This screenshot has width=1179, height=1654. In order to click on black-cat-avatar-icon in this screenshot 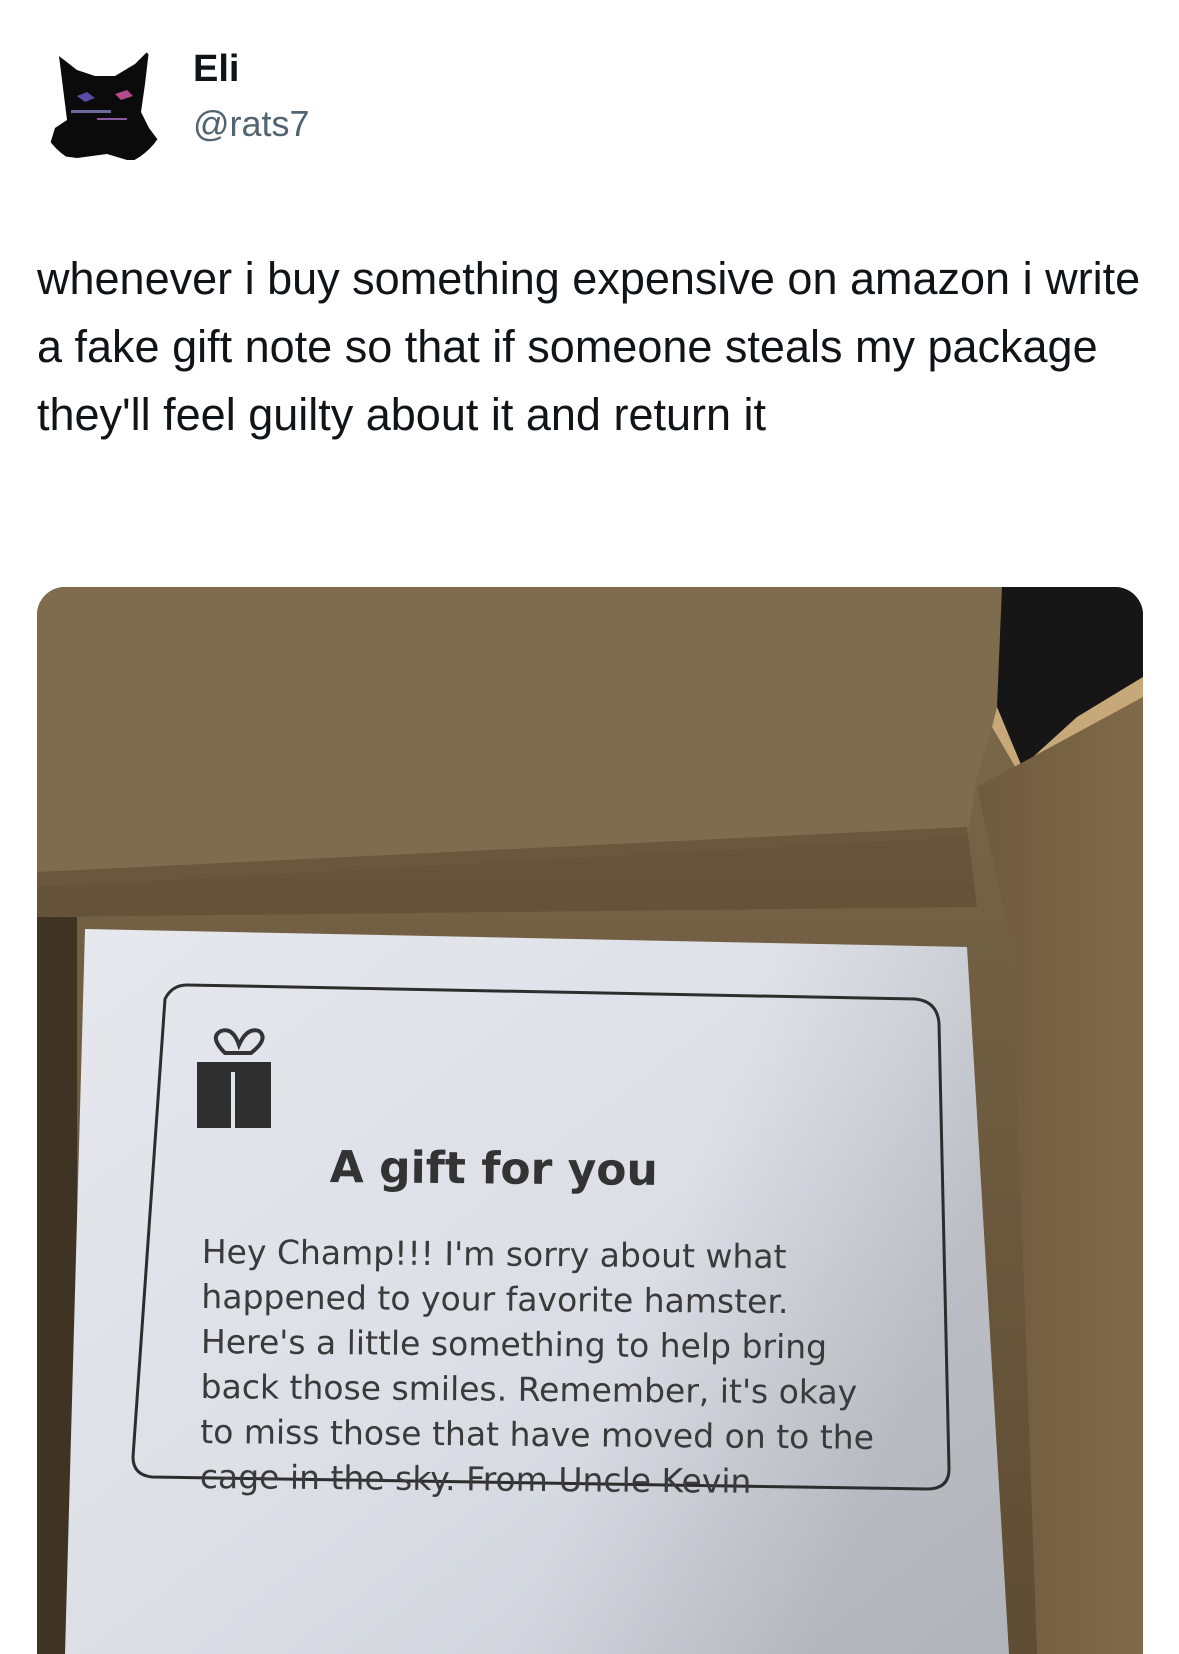, I will do `click(103, 102)`.